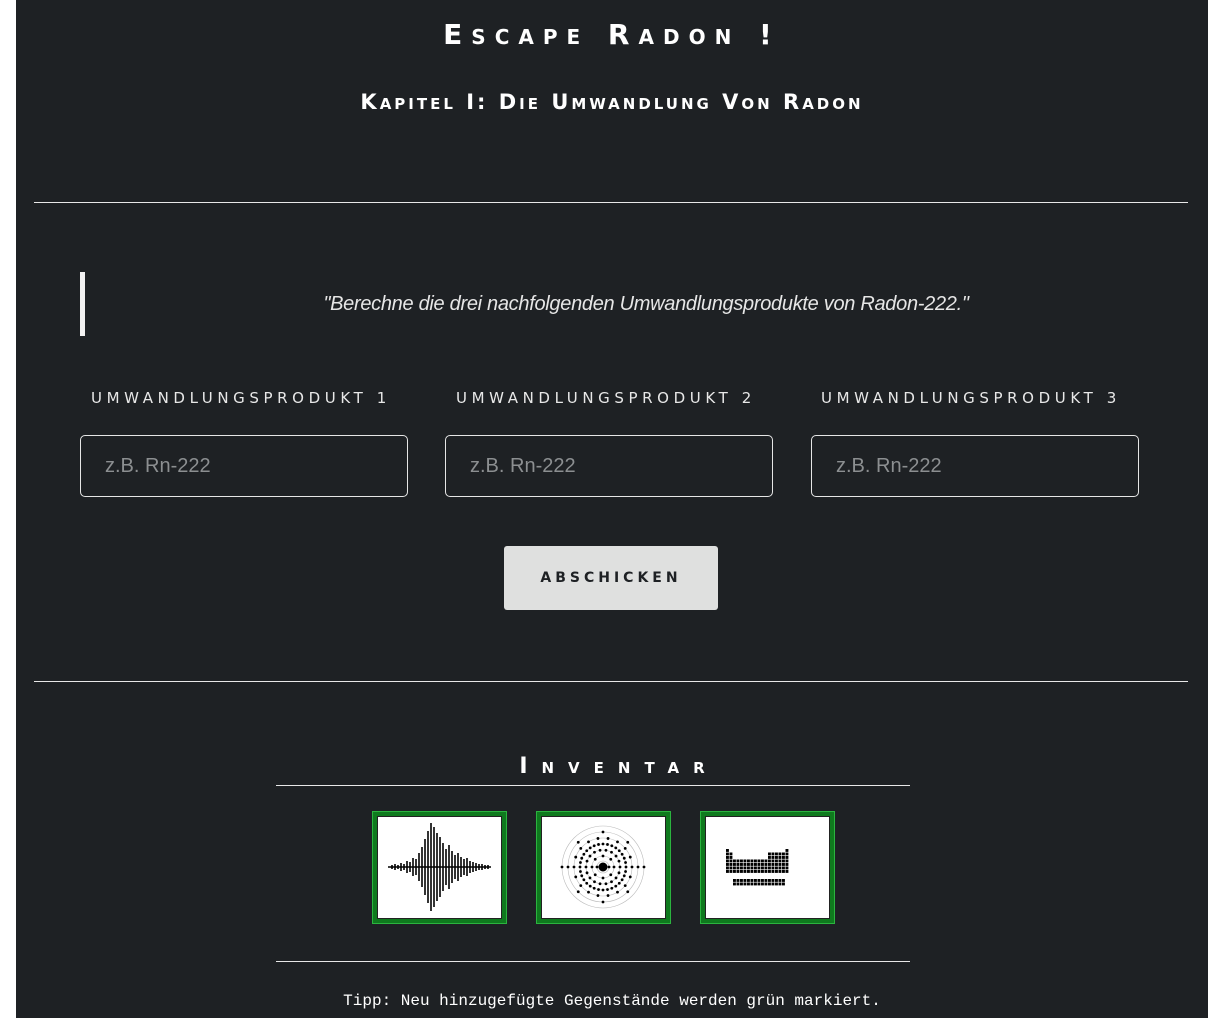 The width and height of the screenshot is (1217, 1018). What do you see at coordinates (971, 398) in the screenshot?
I see `field-label-3: UMWANDLUNGSPRODUKT 3` at bounding box center [971, 398].